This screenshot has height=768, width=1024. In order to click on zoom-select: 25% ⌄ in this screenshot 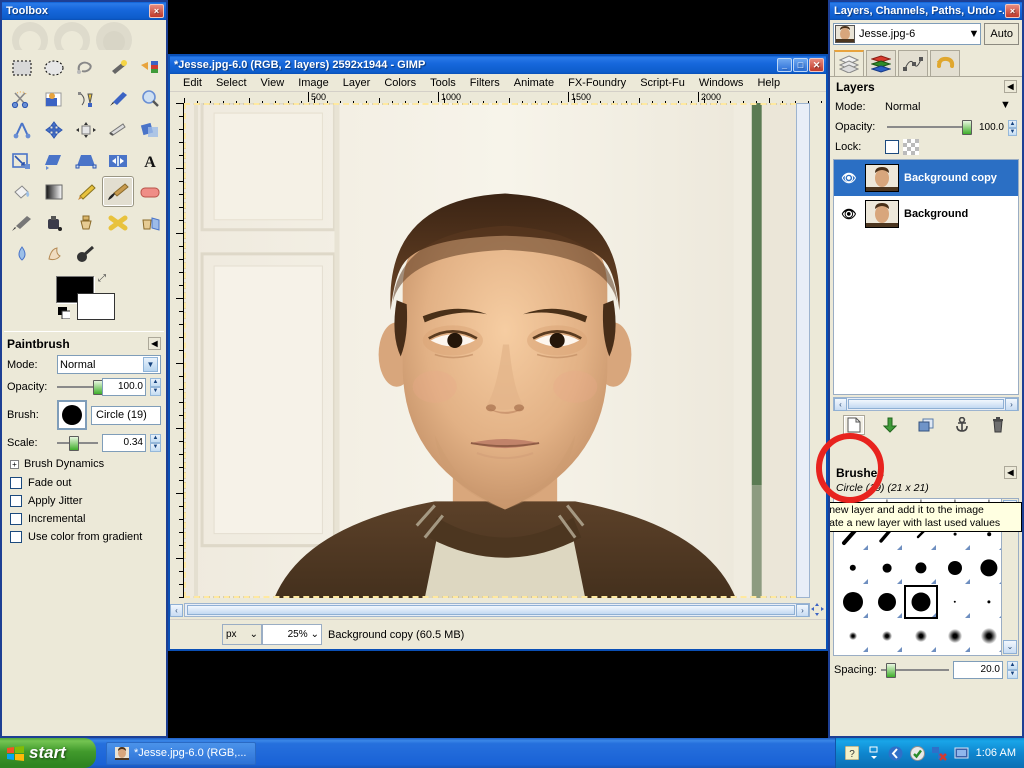, I will do `click(292, 634)`.